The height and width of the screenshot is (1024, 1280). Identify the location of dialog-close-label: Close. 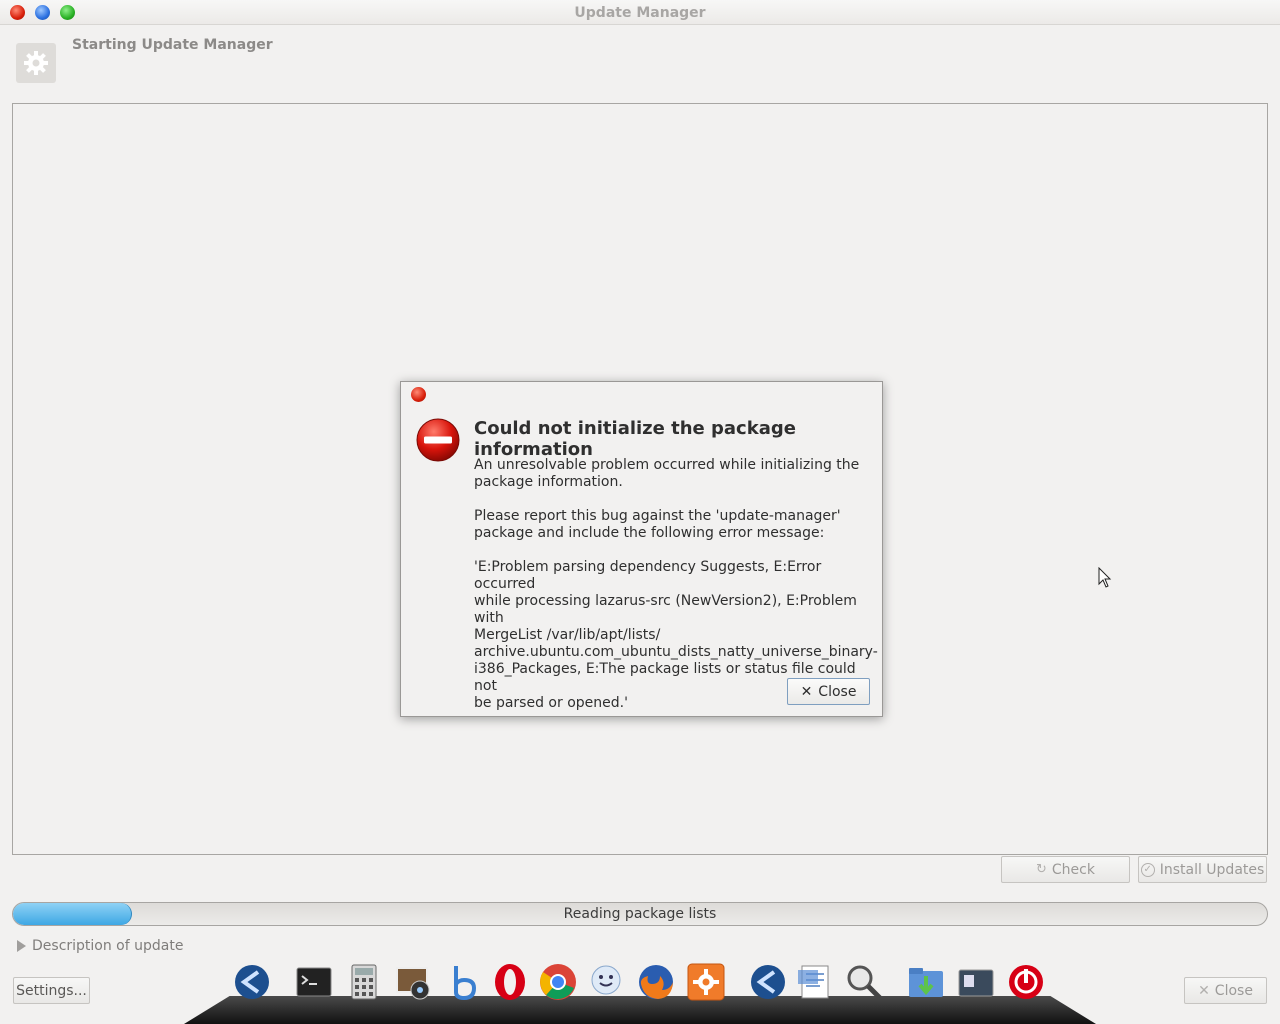
(837, 691).